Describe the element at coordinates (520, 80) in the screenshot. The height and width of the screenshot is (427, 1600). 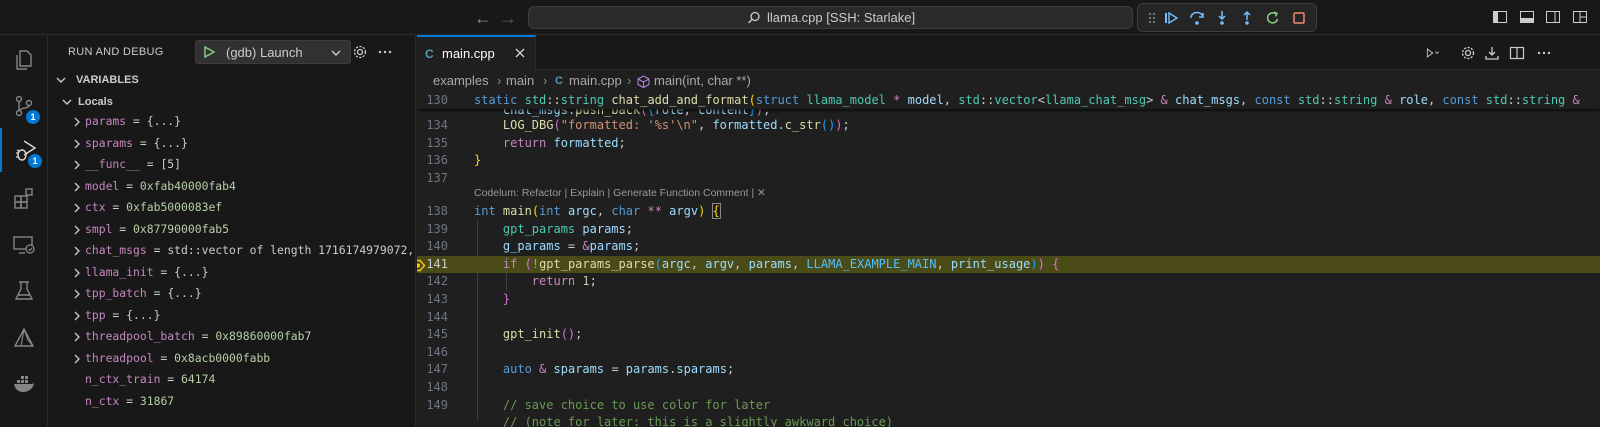
I see `breadcrumb-item: main` at that location.